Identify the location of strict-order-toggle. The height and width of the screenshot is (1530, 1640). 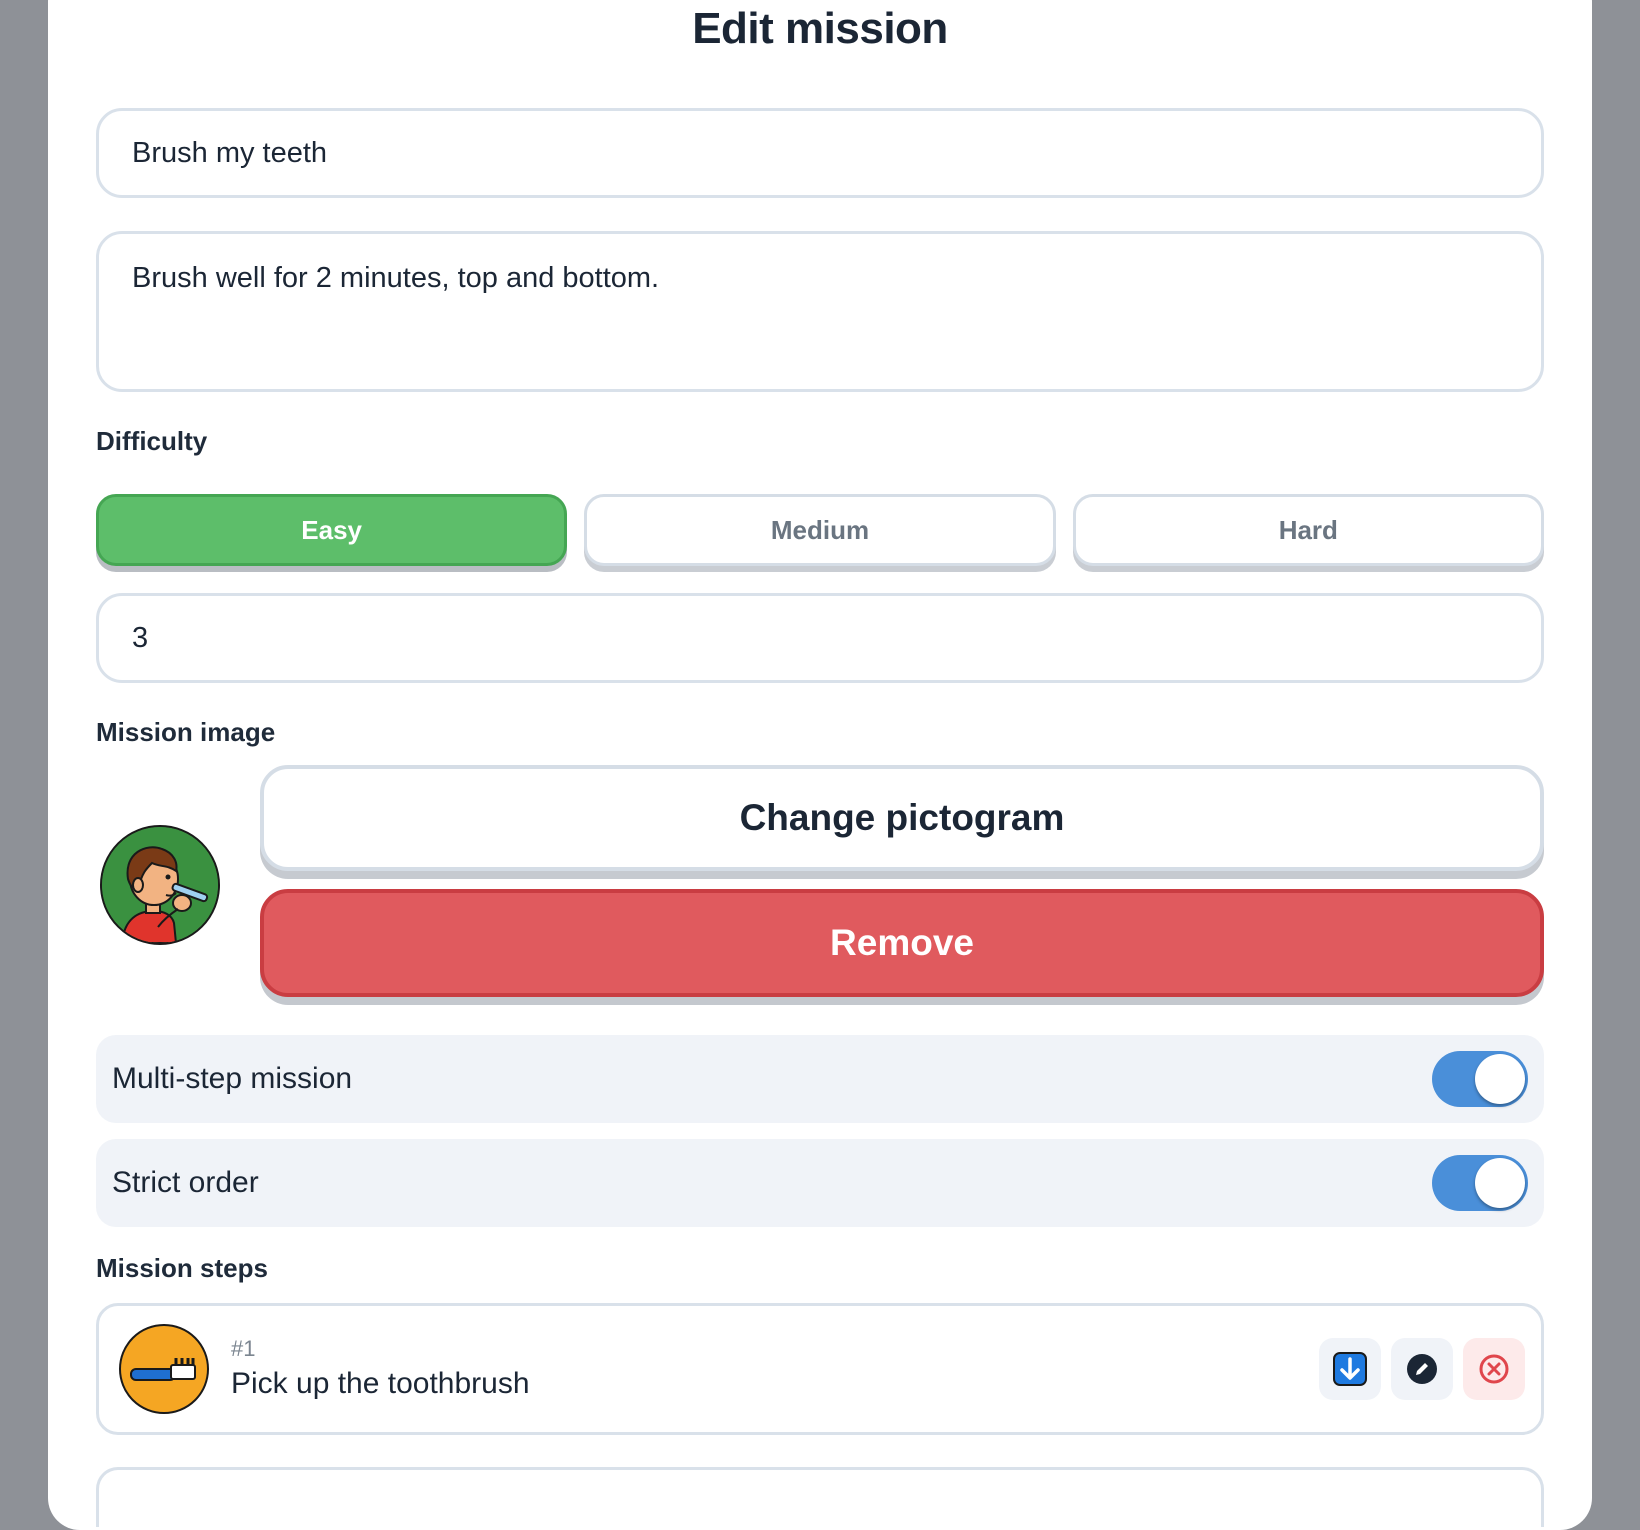
(1480, 1183).